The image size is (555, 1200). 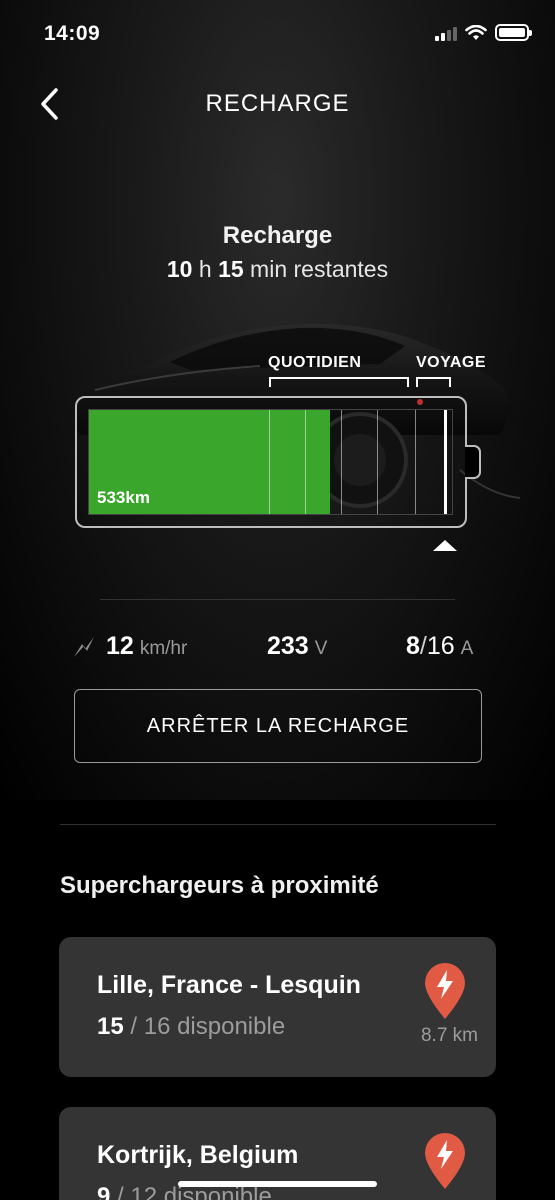 I want to click on header: RECHARGE, so click(x=277, y=104).